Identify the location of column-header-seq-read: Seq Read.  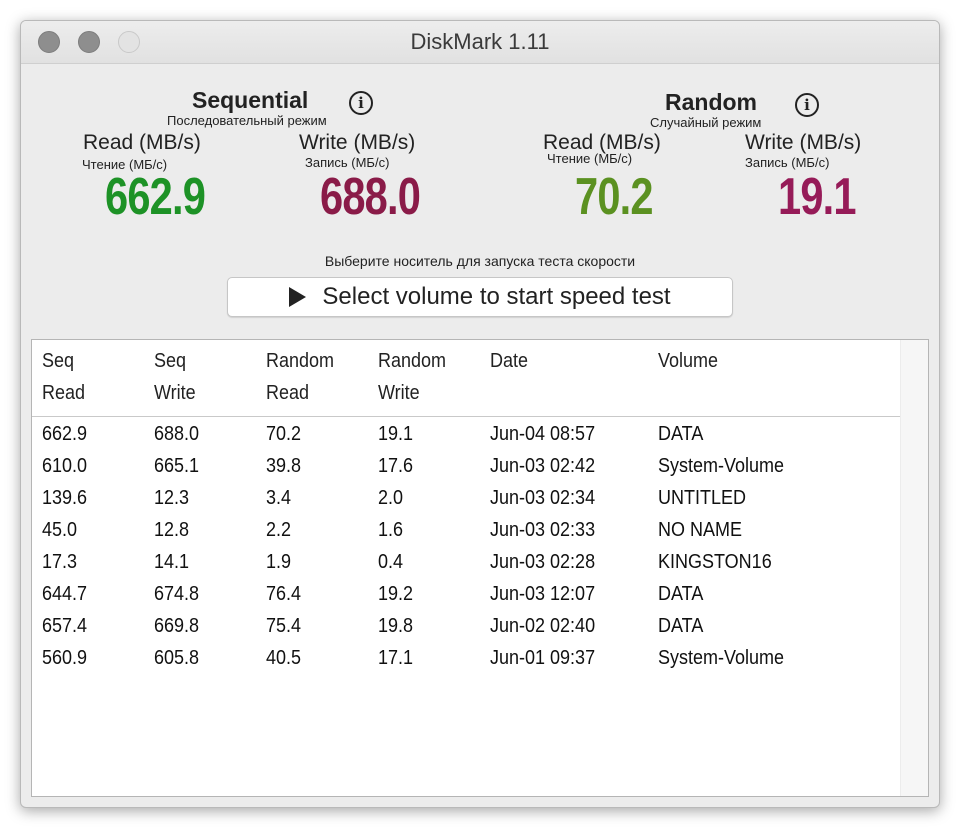
(63, 377).